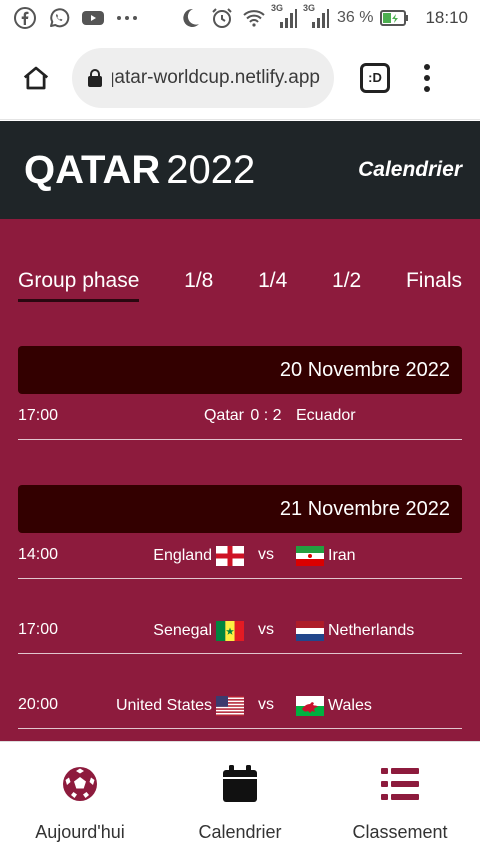  Describe the element at coordinates (310, 556) in the screenshot. I see `flag-iran-icon` at that location.